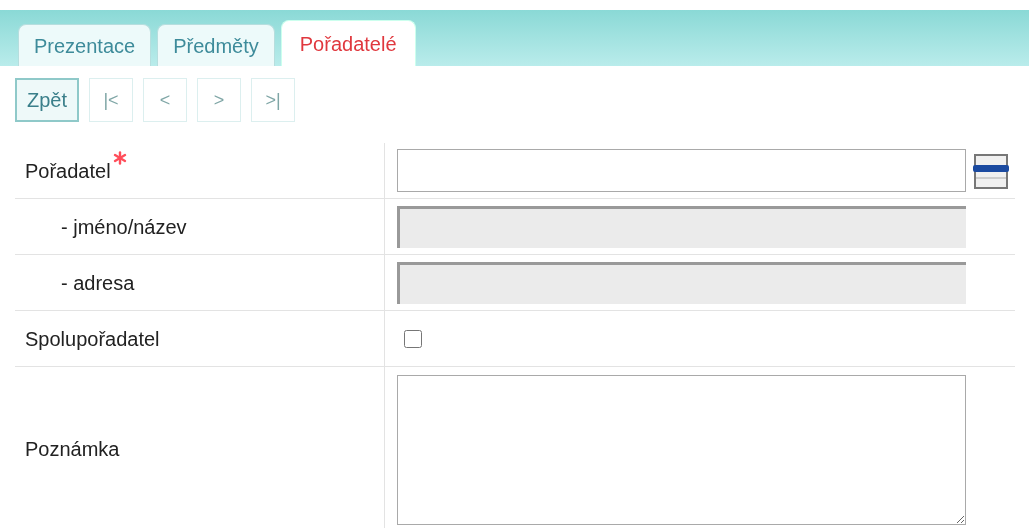 The image size is (1029, 528). What do you see at coordinates (47, 100) in the screenshot?
I see `nav-button: Zpět` at bounding box center [47, 100].